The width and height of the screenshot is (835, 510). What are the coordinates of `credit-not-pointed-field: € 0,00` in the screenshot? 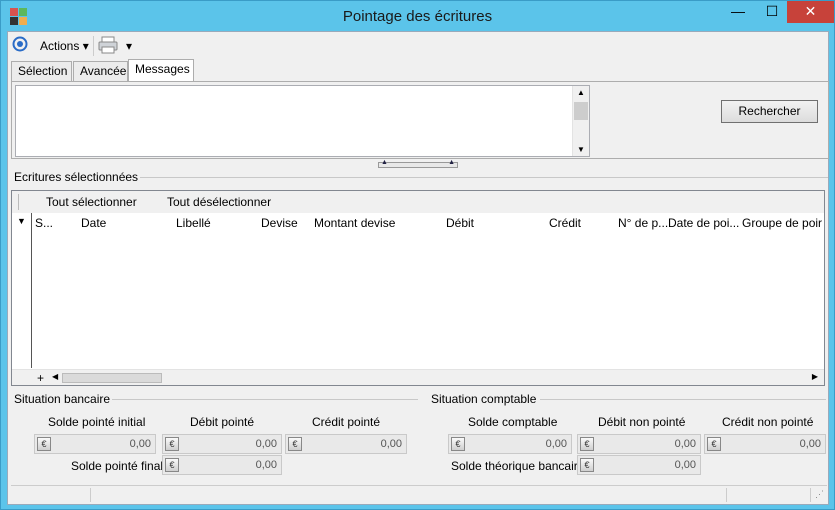 It's located at (765, 444).